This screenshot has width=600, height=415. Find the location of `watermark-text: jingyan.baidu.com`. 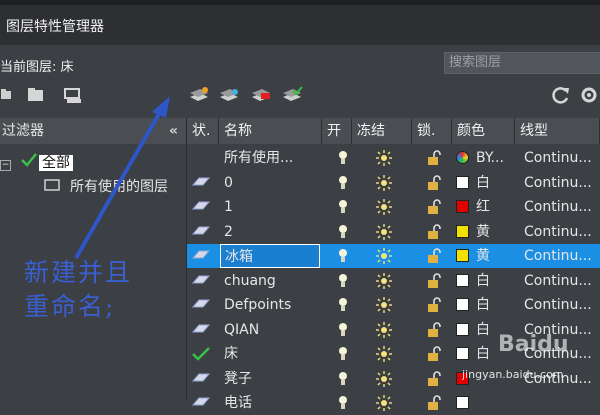

watermark-text: jingyan.baidu.com is located at coordinates (513, 374).